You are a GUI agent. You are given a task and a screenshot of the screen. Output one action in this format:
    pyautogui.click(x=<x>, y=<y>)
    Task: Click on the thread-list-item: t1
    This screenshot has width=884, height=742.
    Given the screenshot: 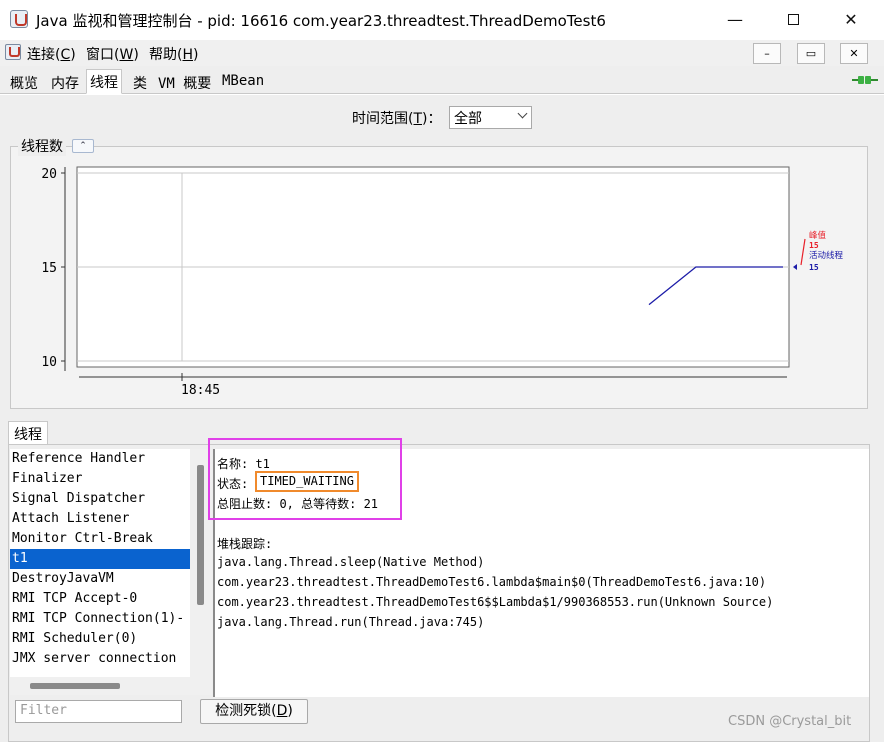 What is the action you would take?
    pyautogui.click(x=100, y=559)
    